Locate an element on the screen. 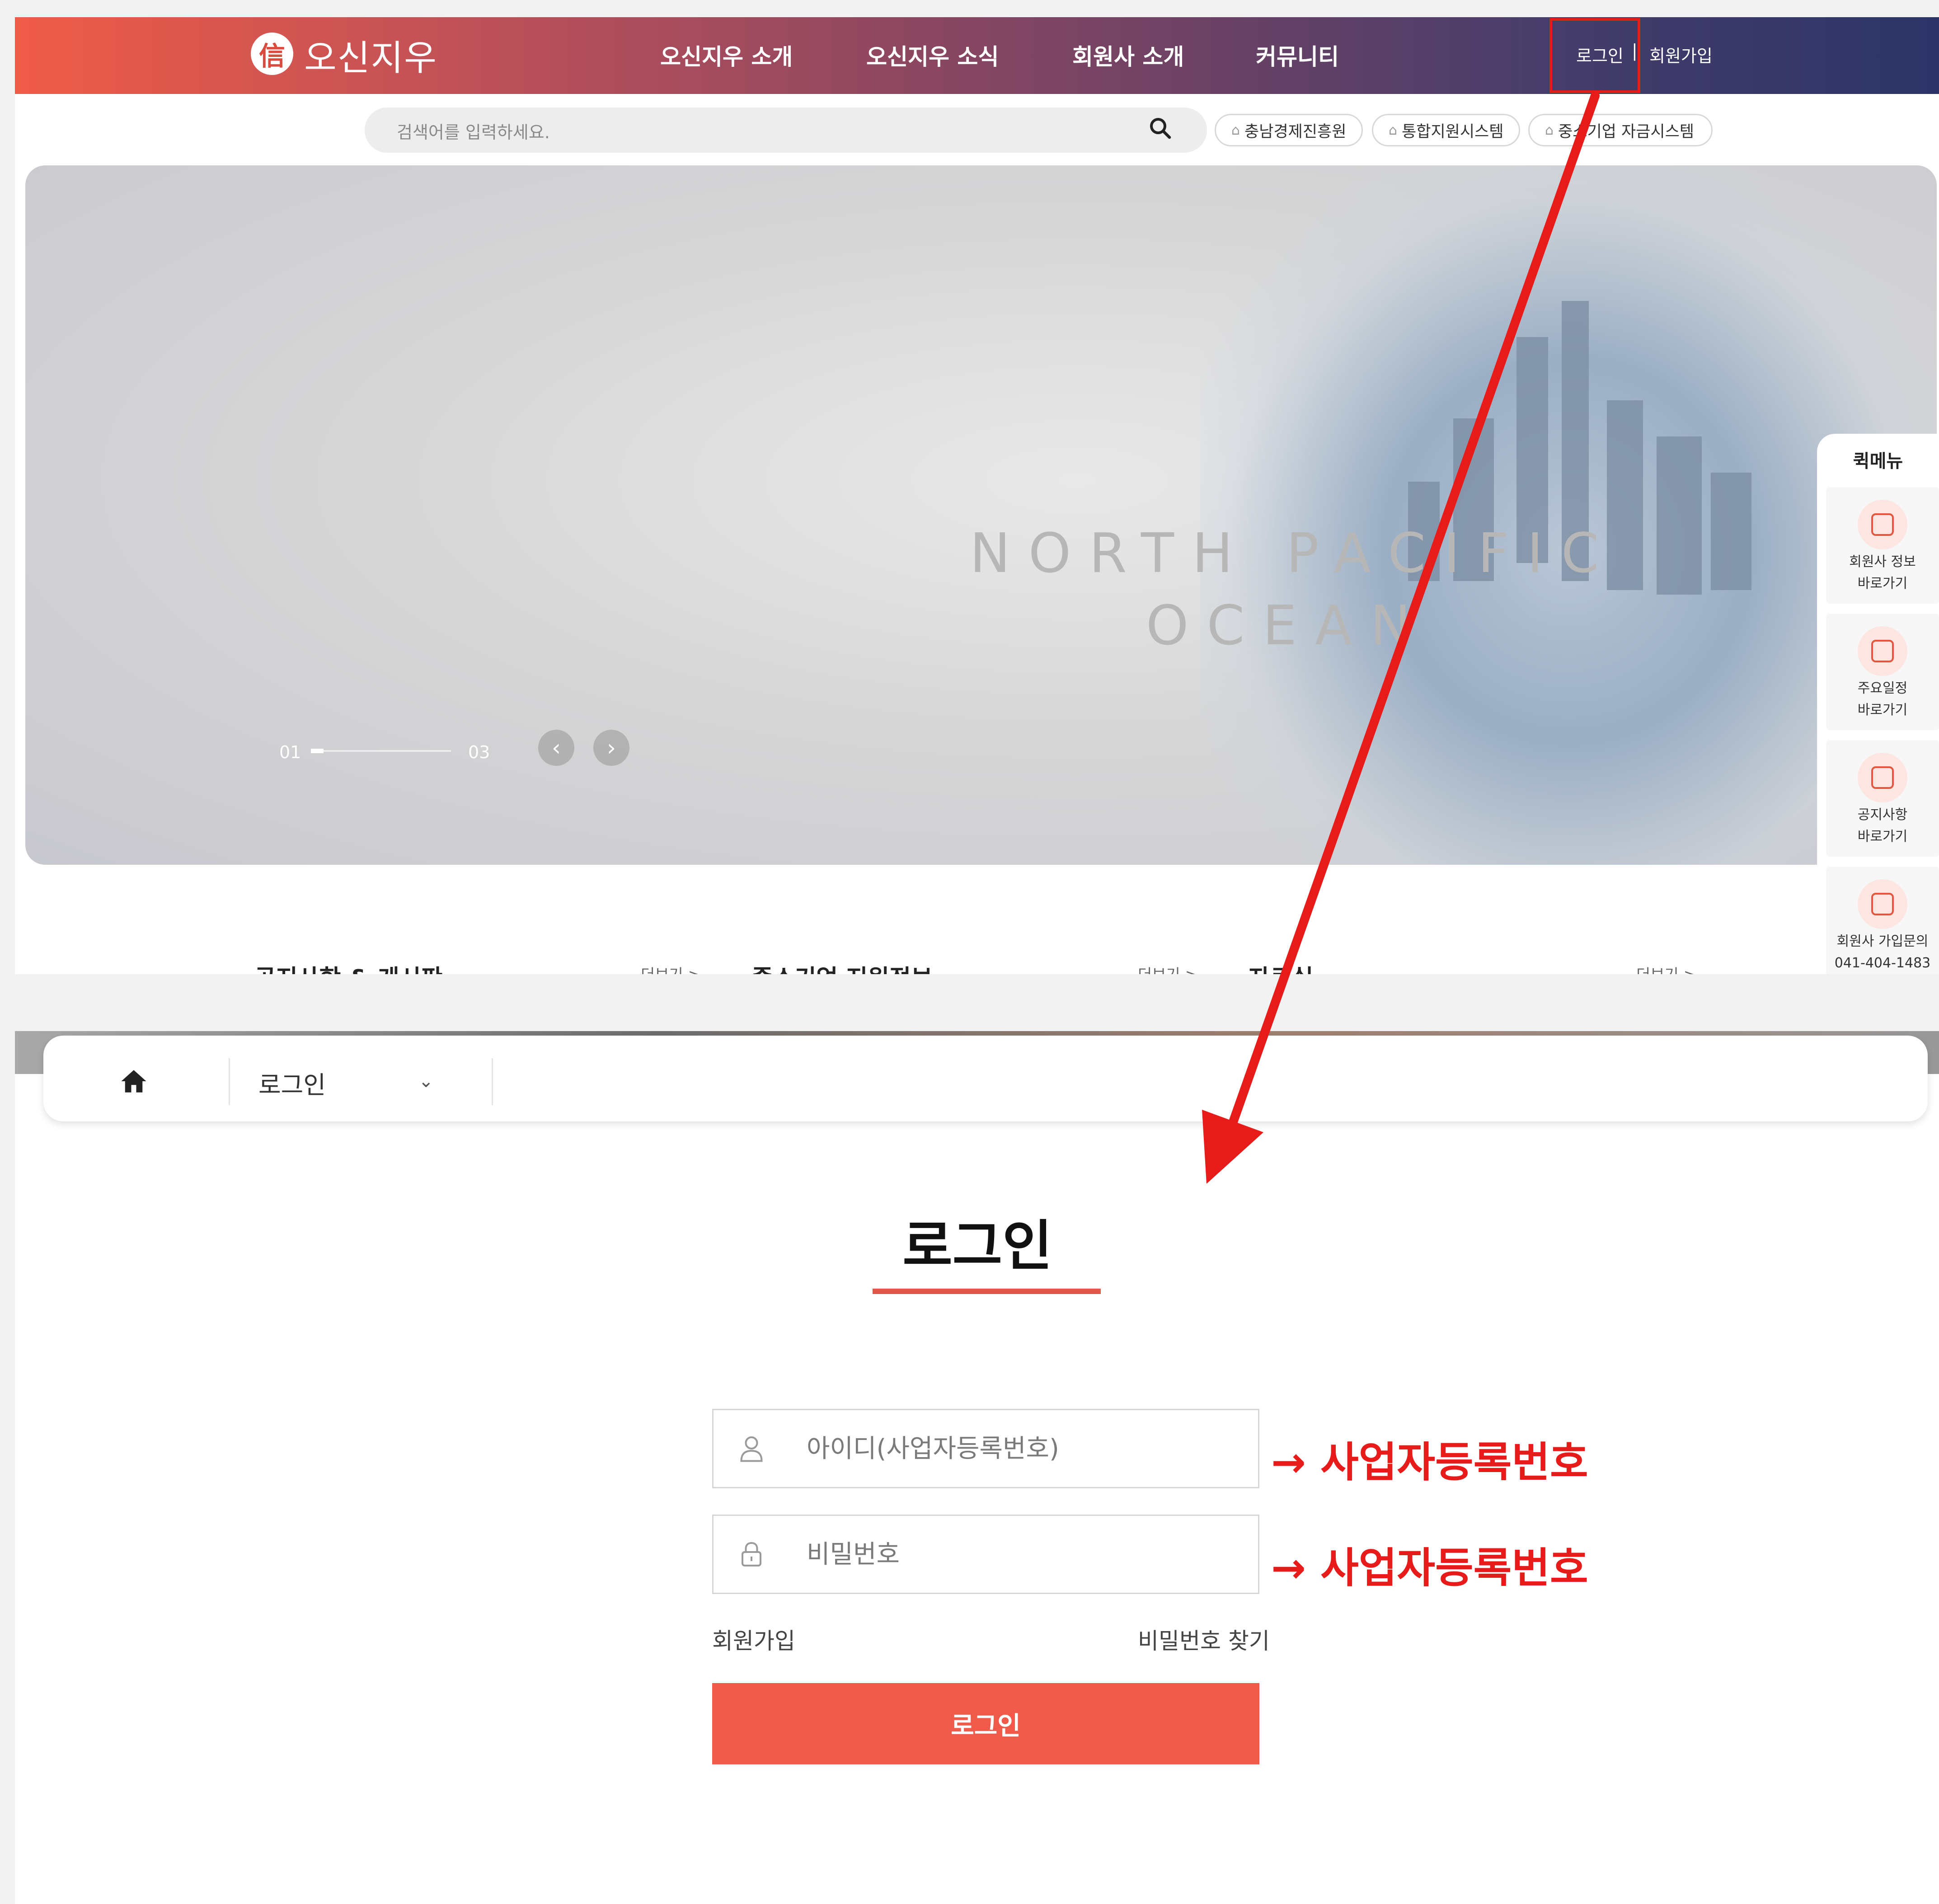 The height and width of the screenshot is (1904, 1939). slider-progress-fill is located at coordinates (317, 751).